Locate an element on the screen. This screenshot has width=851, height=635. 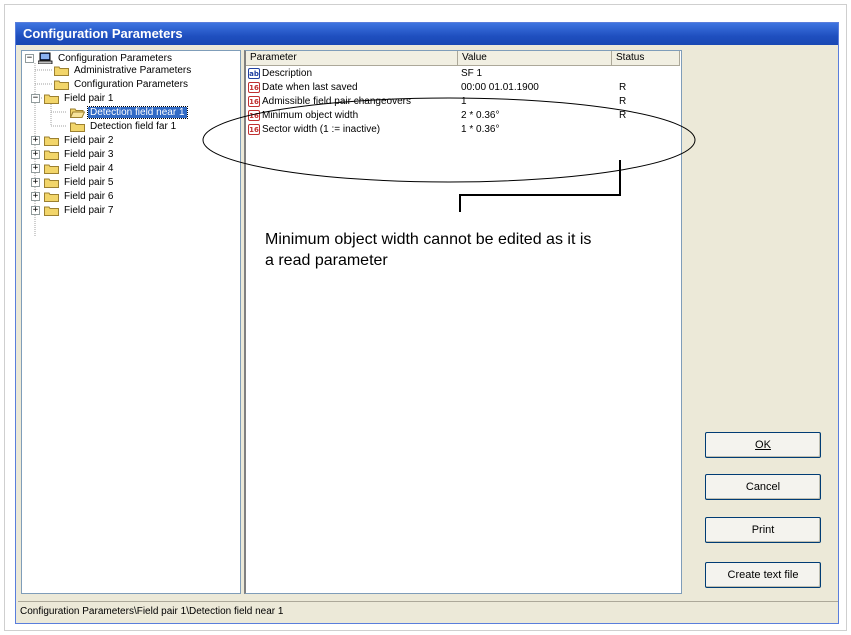
column-header-value: Value is located at coordinates (535, 58).